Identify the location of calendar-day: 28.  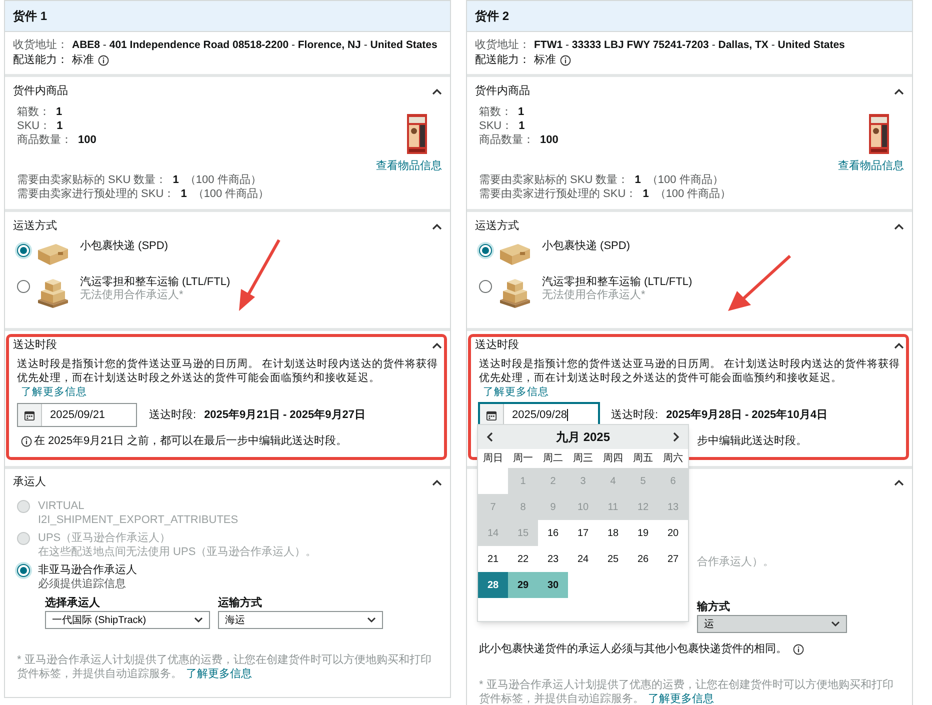
(493, 585).